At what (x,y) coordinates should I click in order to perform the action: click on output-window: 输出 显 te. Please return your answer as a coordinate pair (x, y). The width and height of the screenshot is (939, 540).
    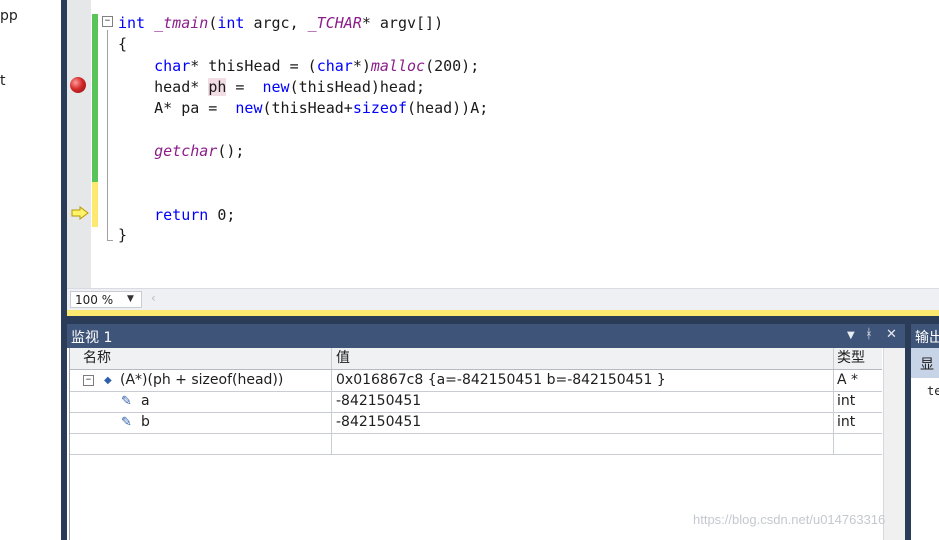
    Looking at the image, I should click on (925, 432).